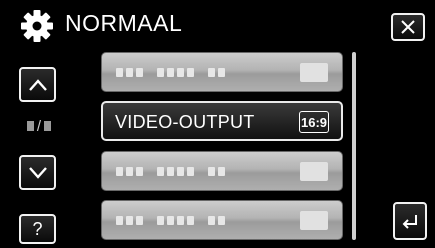 This screenshot has width=435, height=248. I want to click on chevron-down-icon, so click(37, 172).